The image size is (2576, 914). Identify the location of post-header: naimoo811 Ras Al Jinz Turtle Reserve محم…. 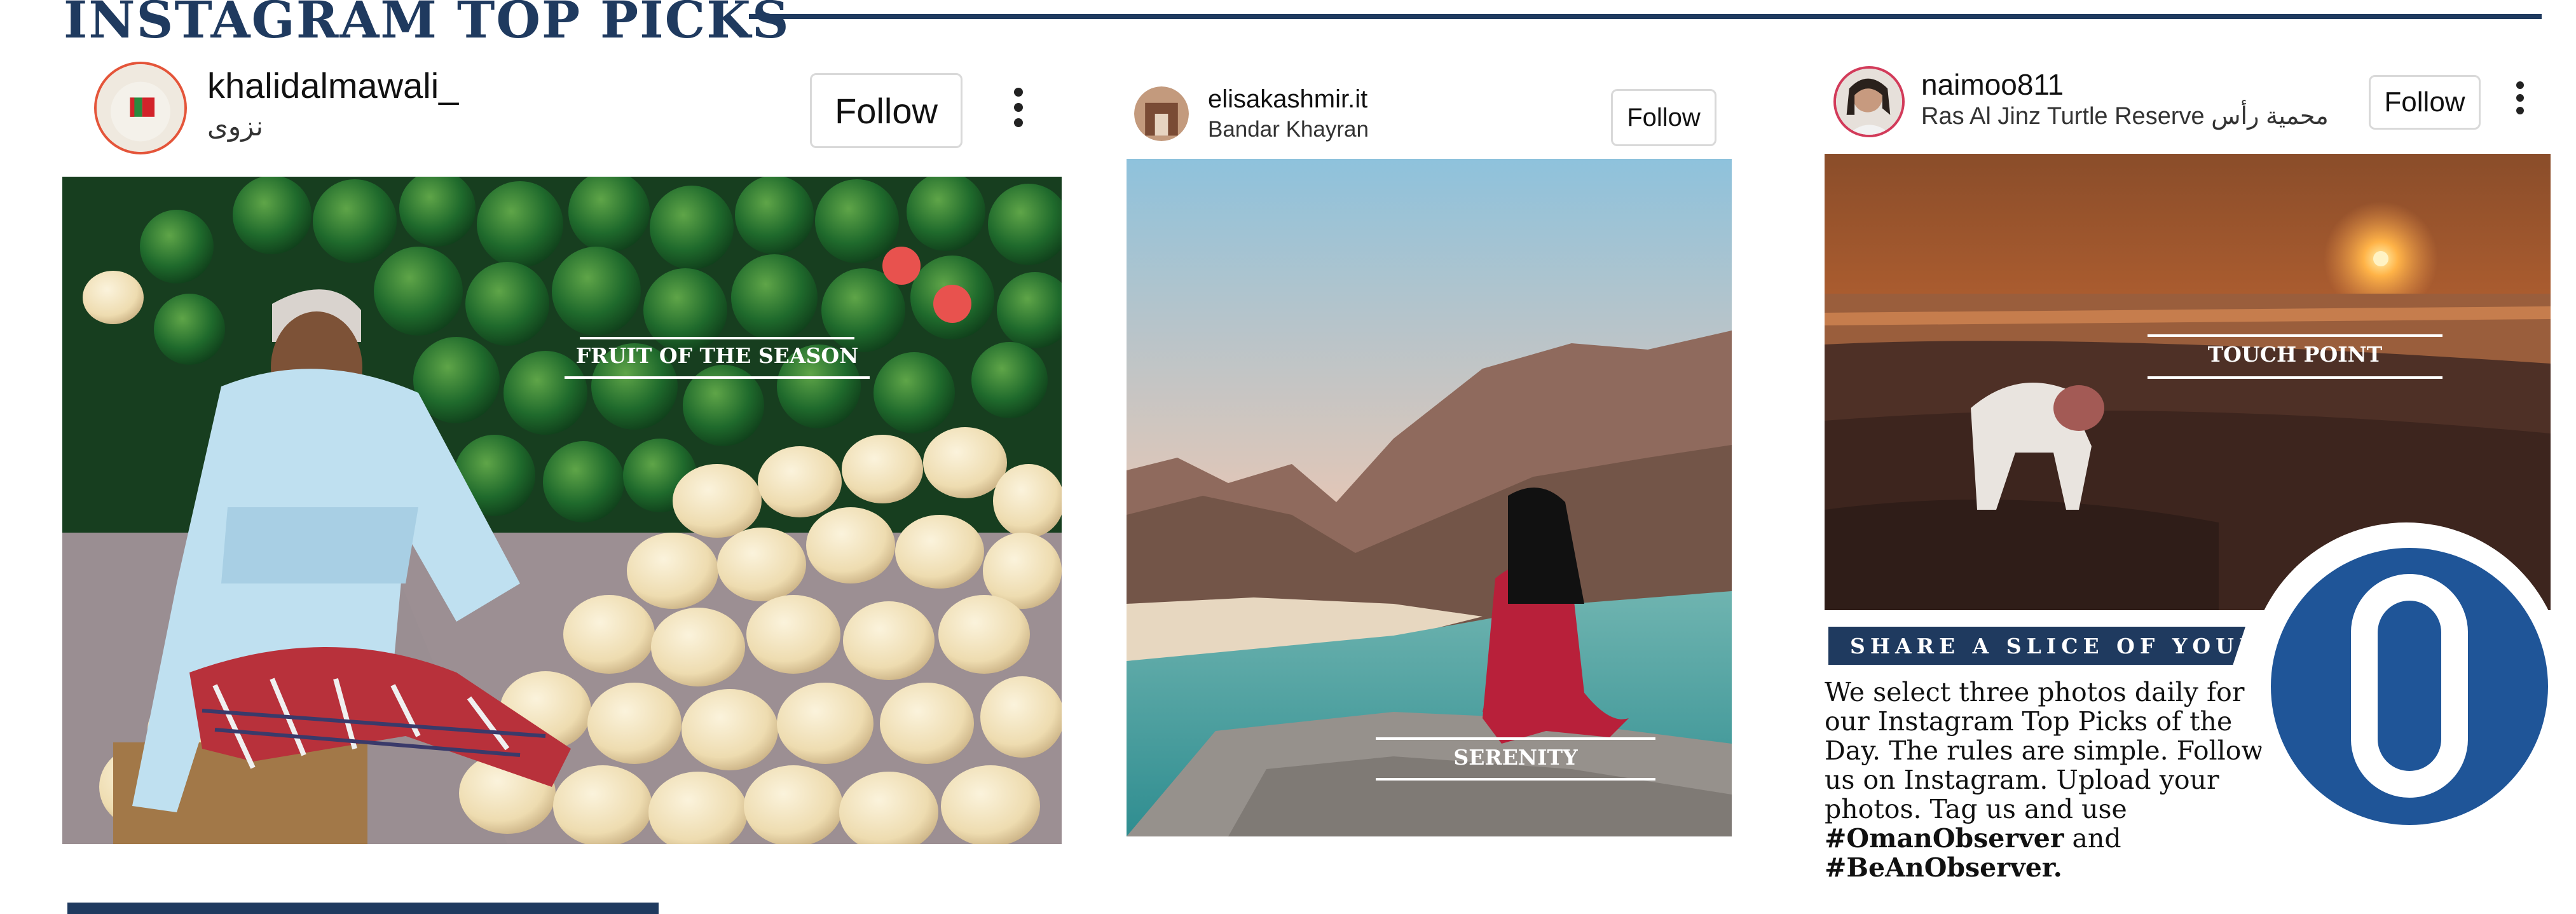
(2188, 107).